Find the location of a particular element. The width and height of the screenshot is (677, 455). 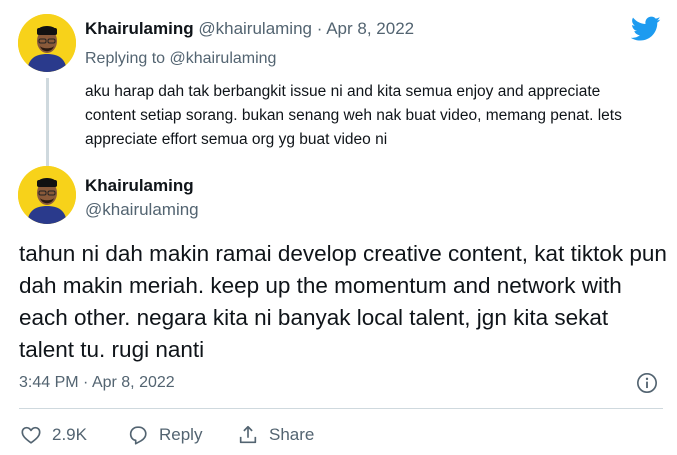

tweet1-author-handle: @khairulaming is located at coordinates (255, 28).